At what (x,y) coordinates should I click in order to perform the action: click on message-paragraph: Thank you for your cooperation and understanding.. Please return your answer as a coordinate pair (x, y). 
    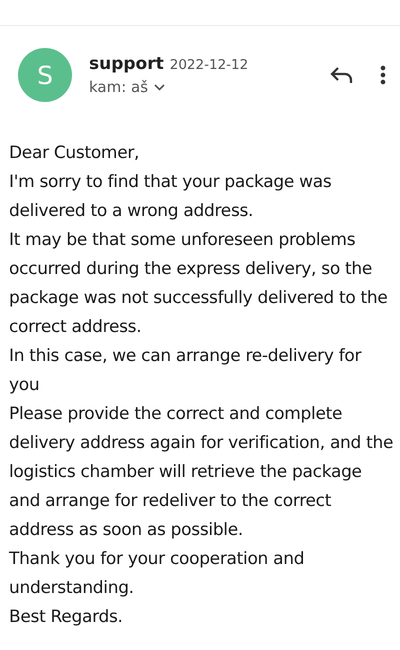
    Looking at the image, I should click on (157, 574).